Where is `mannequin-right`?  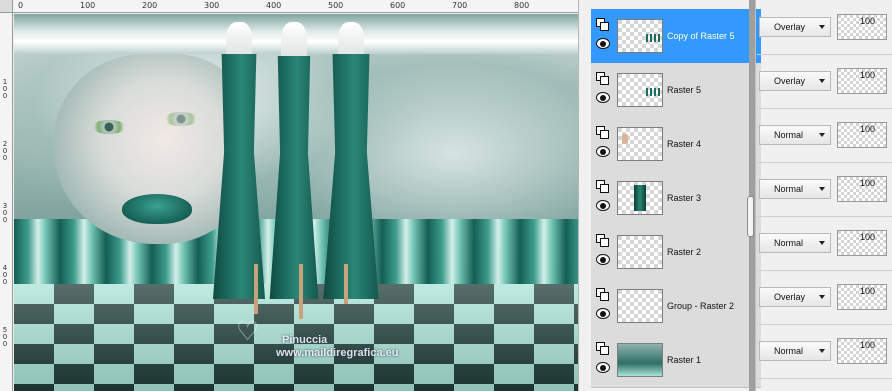
mannequin-right is located at coordinates (351, 164).